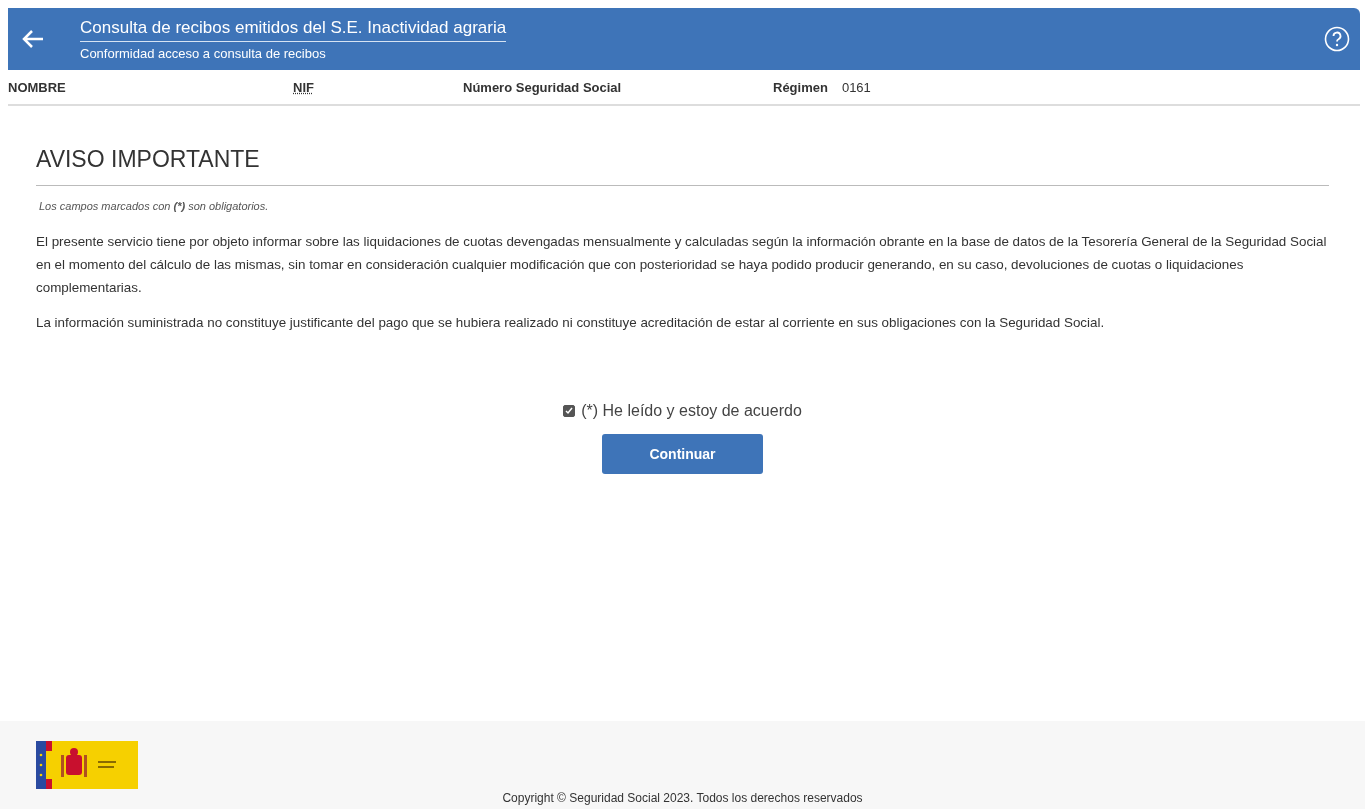 The image size is (1365, 809). Describe the element at coordinates (800, 87) in the screenshot. I see `field-label: Régimen` at that location.